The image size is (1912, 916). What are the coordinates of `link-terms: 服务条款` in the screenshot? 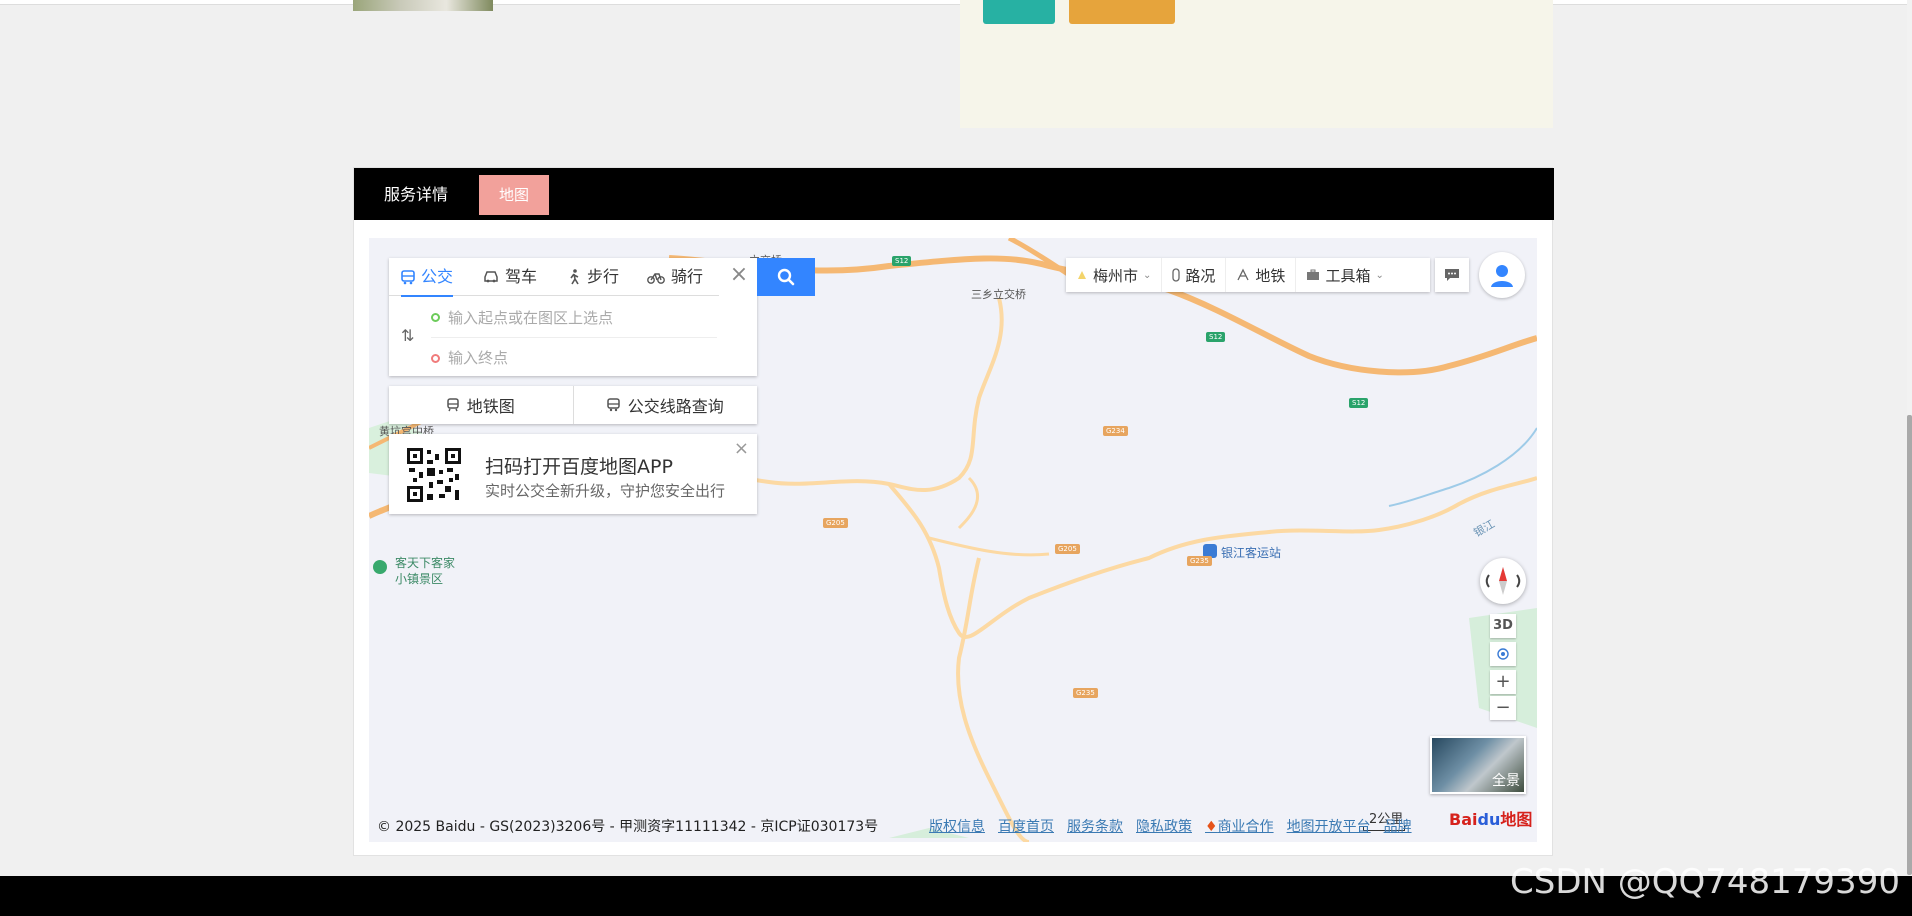 It's located at (1095, 826).